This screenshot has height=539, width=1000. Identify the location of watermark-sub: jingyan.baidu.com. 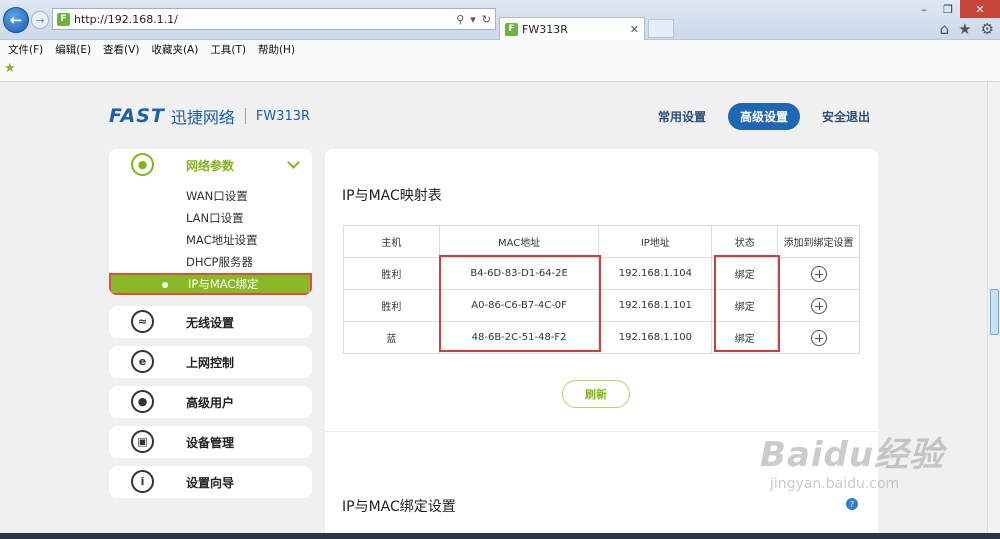
(835, 484).